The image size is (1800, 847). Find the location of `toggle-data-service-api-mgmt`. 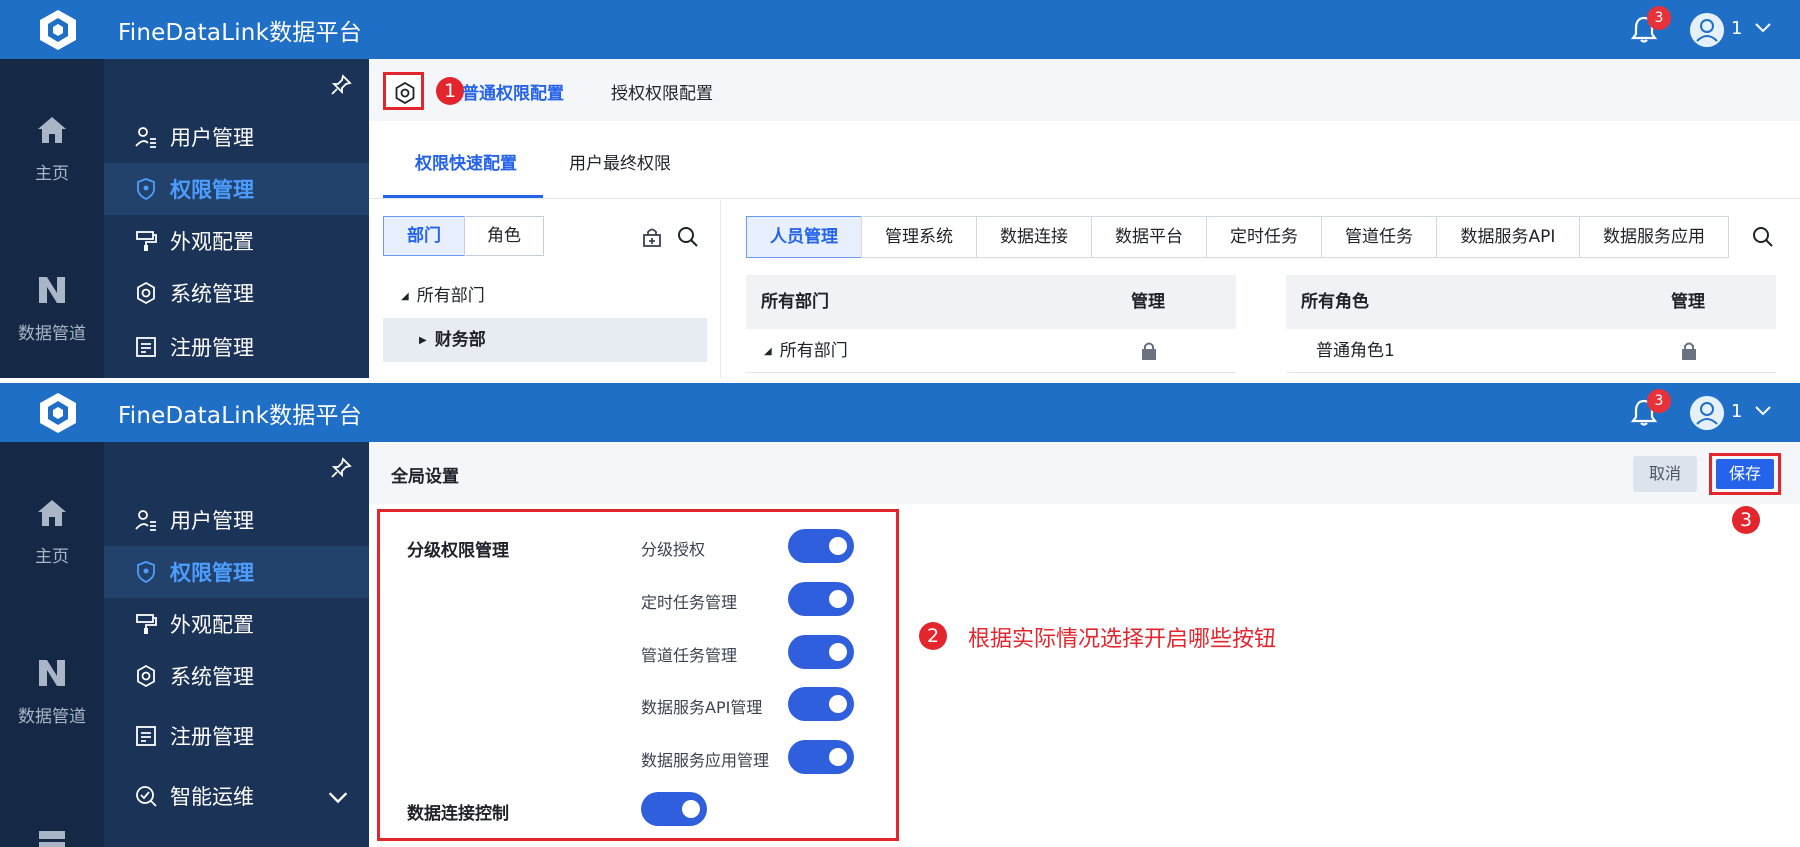

toggle-data-service-api-mgmt is located at coordinates (821, 704).